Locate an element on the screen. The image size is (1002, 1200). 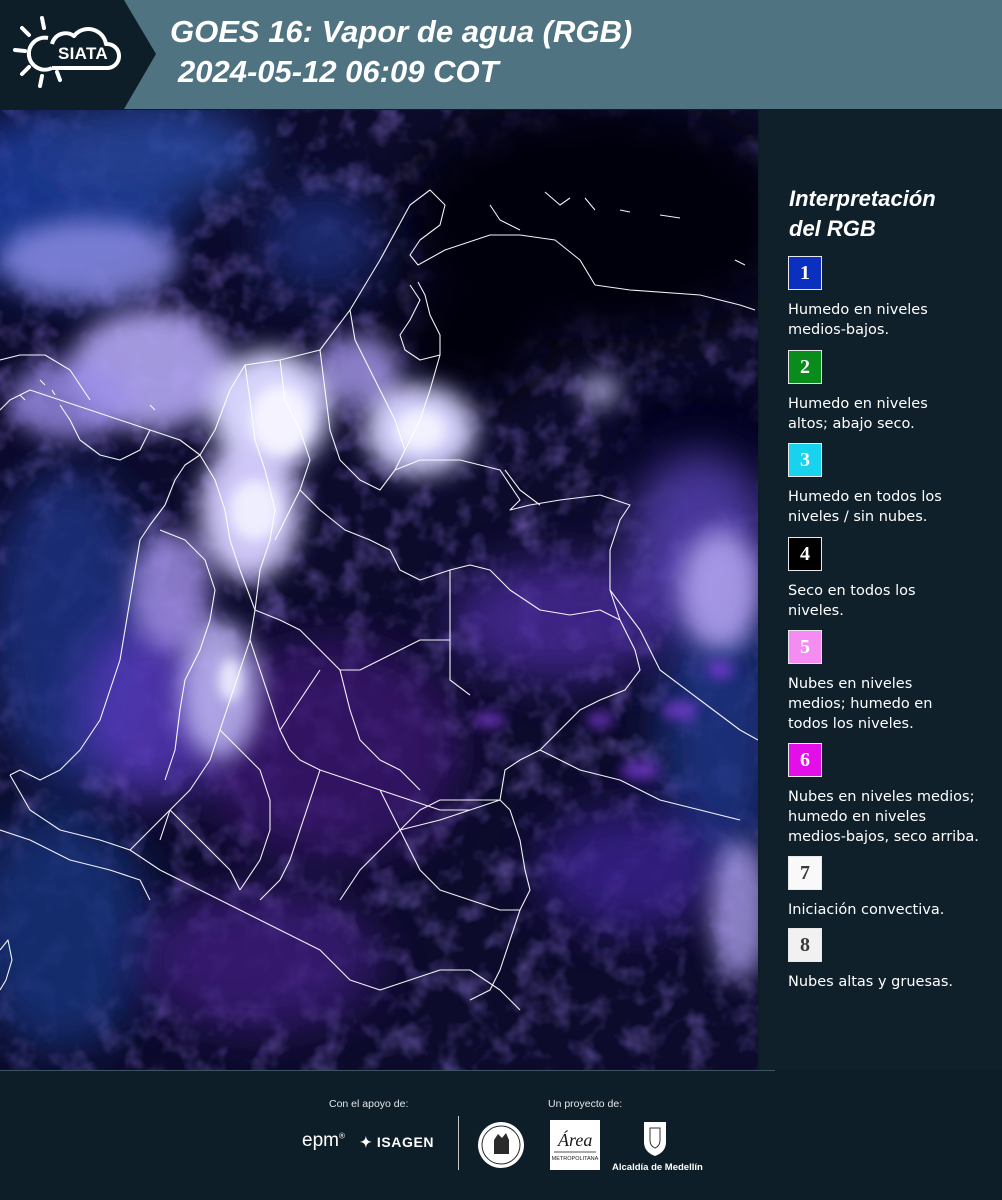
legend-swatch: 7 is located at coordinates (805, 873).